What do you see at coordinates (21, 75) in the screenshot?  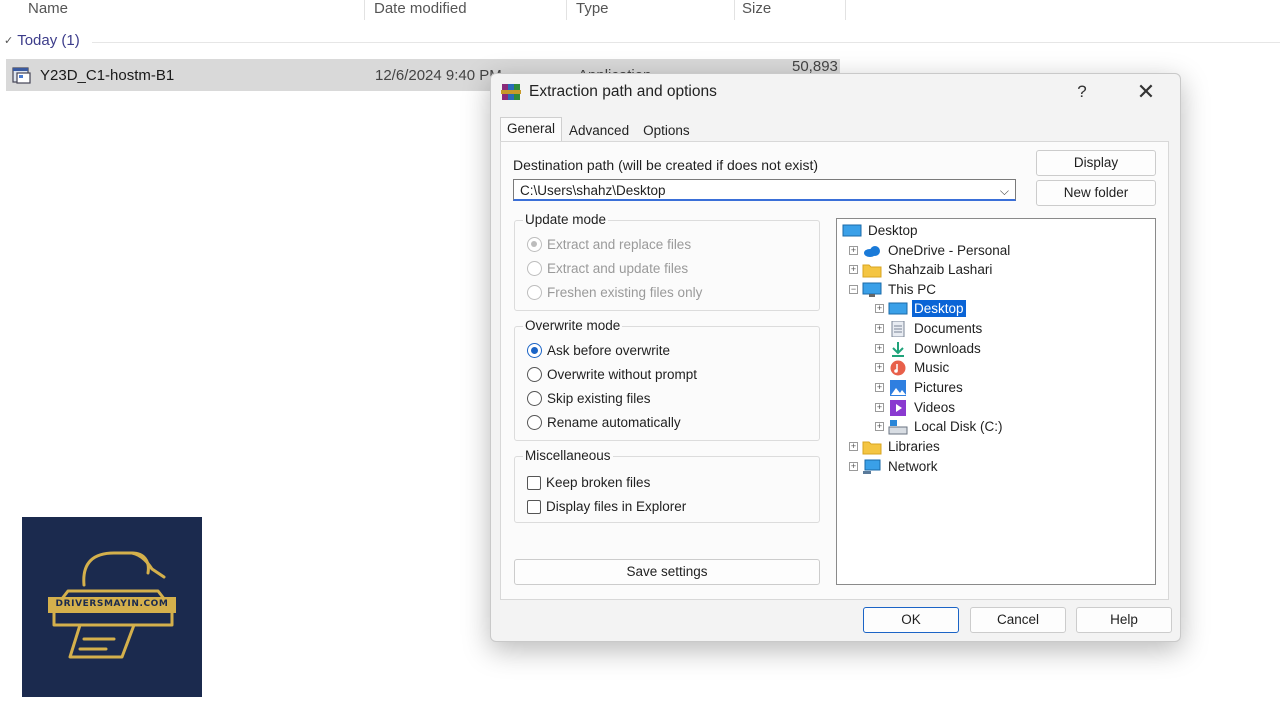 I see `application-icon` at bounding box center [21, 75].